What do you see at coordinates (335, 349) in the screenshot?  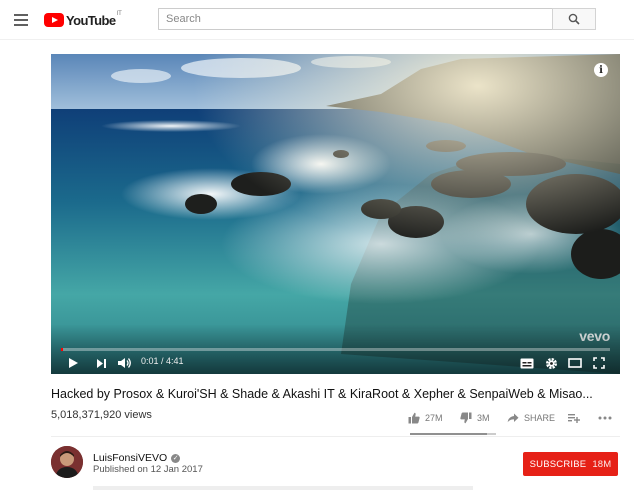 I see `progress-bar` at bounding box center [335, 349].